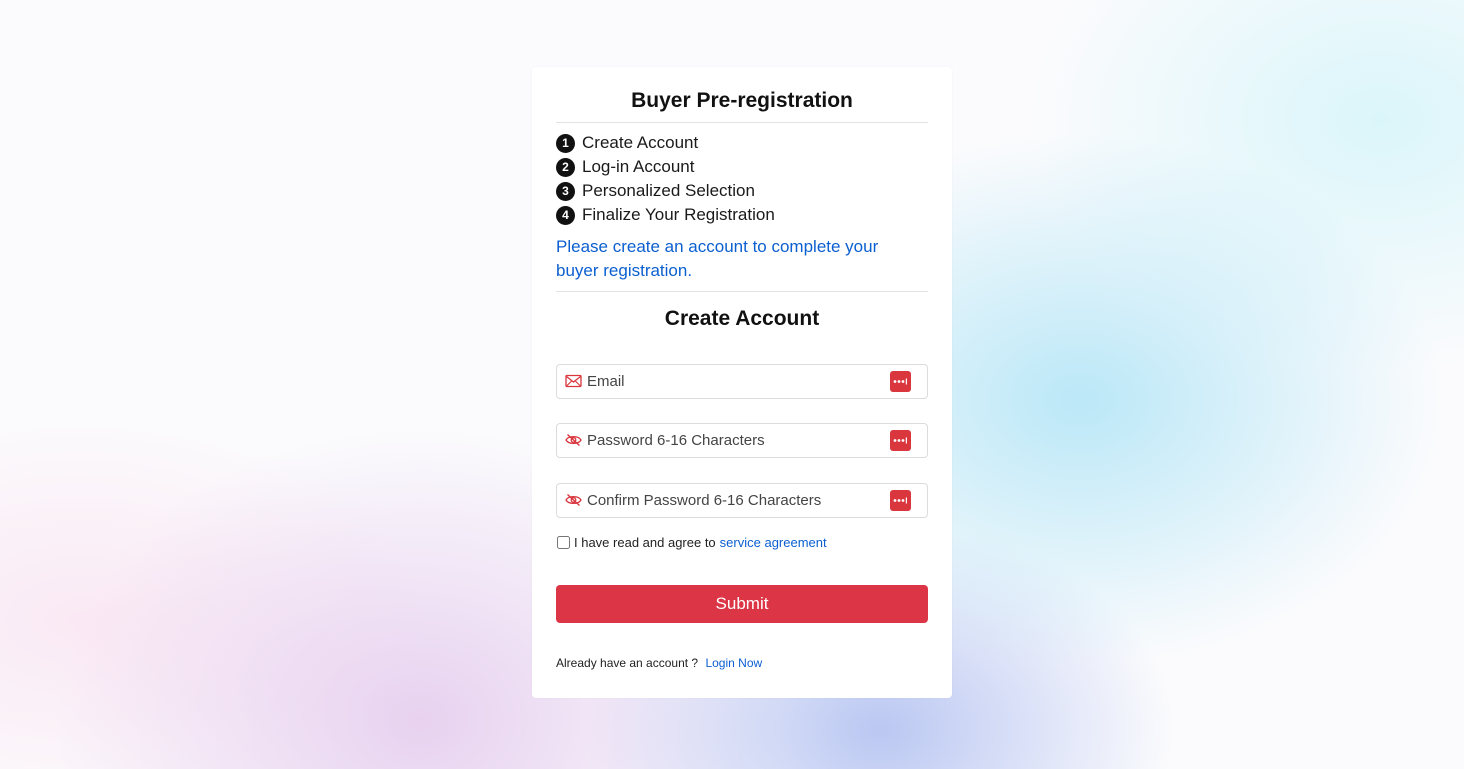  I want to click on step-item: 4 Finalize Your Registration, so click(665, 215).